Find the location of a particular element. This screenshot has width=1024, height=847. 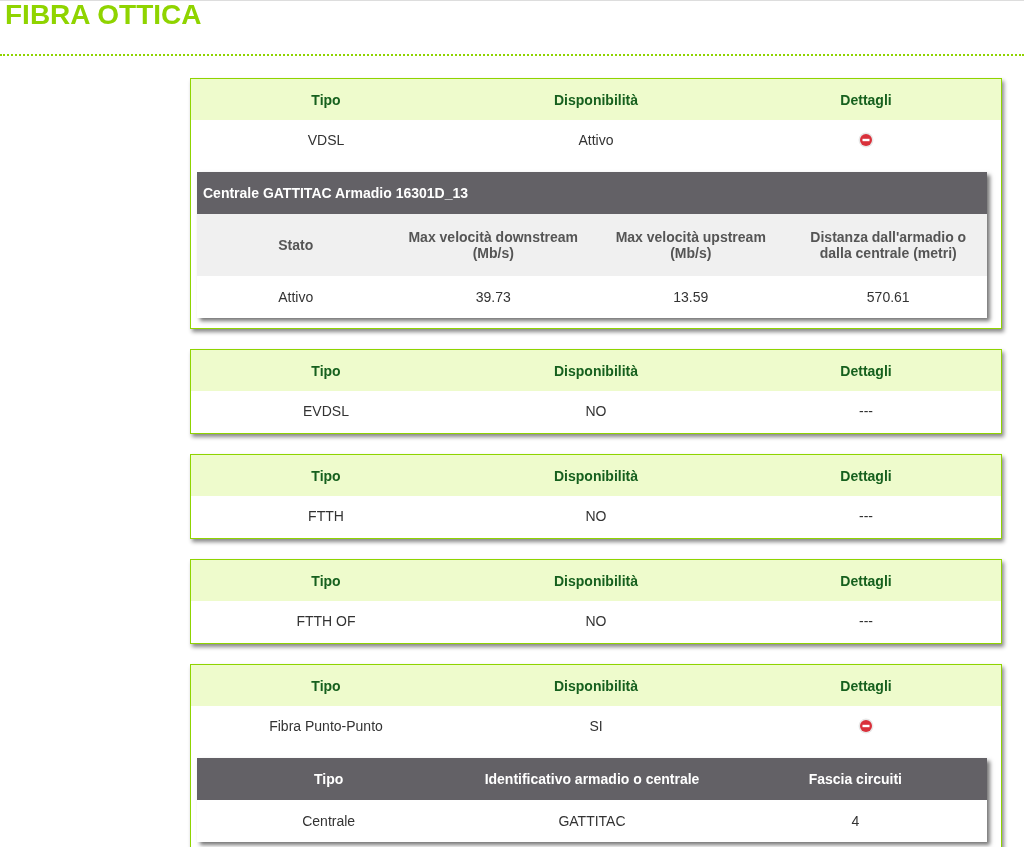

table-cell: FTTH OF is located at coordinates (326, 621).